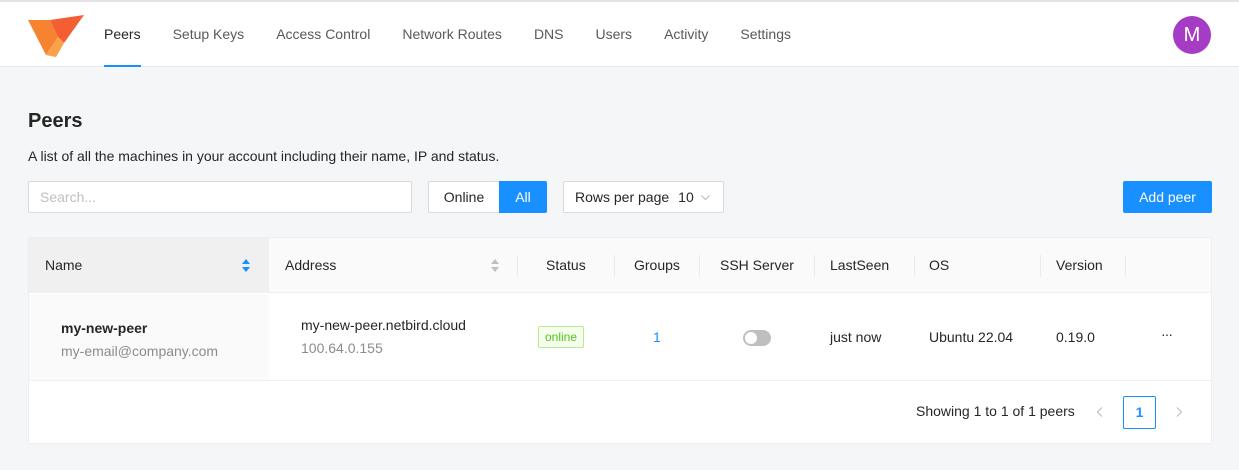 Image resolution: width=1239 pixels, height=470 pixels. What do you see at coordinates (1192, 35) in the screenshot?
I see `user-avatar: M` at bounding box center [1192, 35].